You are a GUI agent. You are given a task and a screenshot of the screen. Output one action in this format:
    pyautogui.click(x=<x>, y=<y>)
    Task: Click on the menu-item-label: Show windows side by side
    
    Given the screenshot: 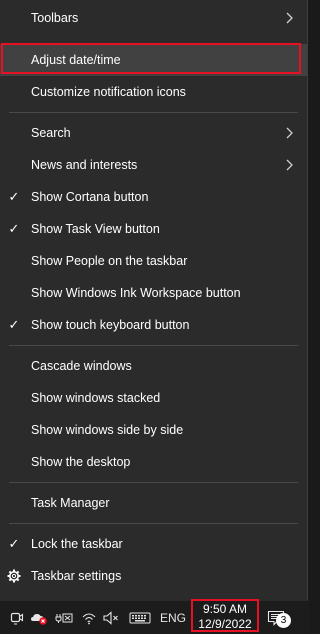 What is the action you would take?
    pyautogui.click(x=107, y=430)
    